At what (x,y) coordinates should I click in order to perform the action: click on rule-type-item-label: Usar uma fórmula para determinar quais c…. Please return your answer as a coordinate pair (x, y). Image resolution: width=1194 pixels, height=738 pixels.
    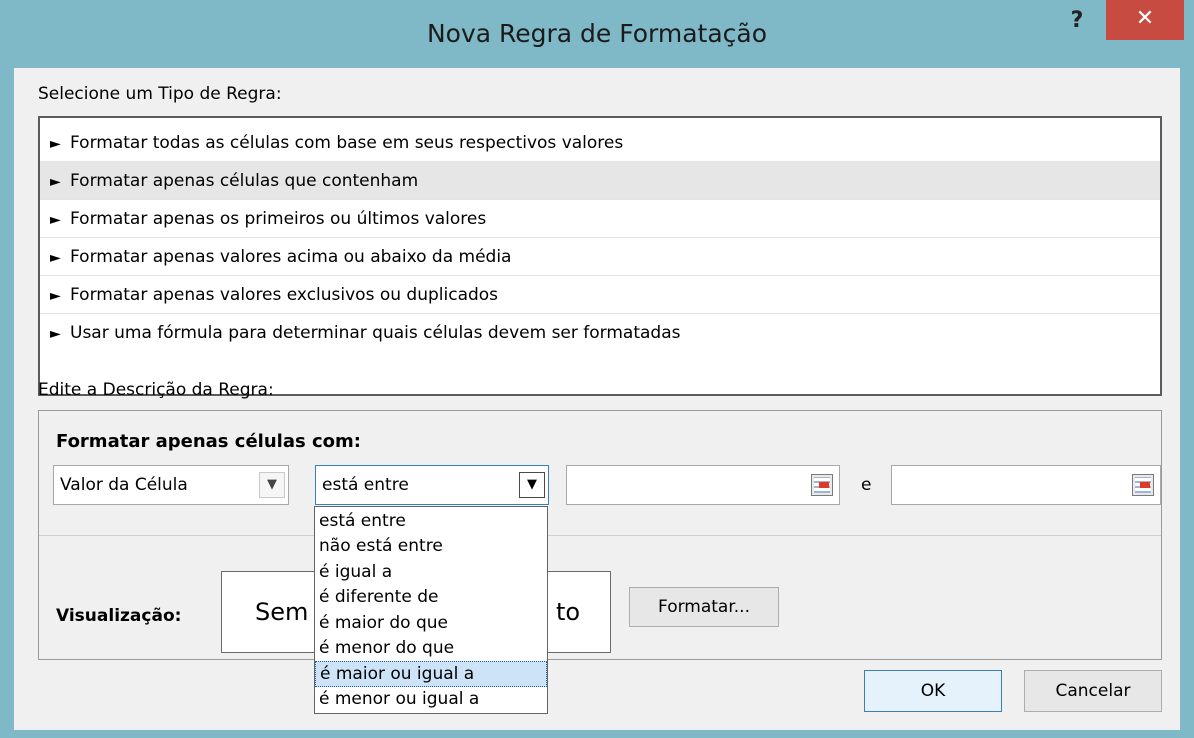
    Looking at the image, I should click on (375, 333).